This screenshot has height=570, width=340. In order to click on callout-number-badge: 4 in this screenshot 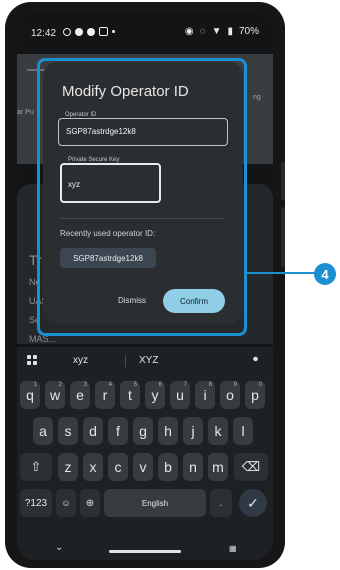, I will do `click(325, 274)`.